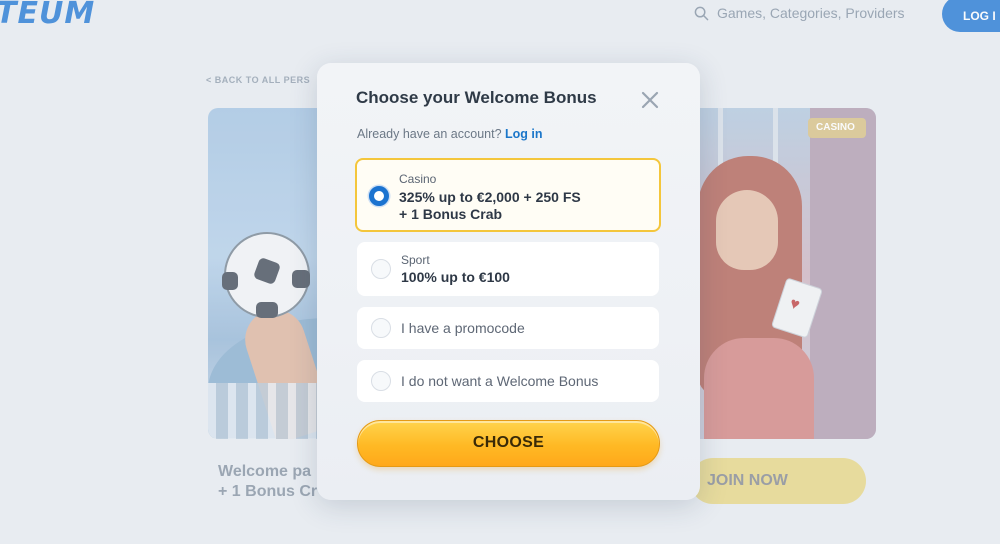  Describe the element at coordinates (451, 214) in the screenshot. I see `option-offer-line2: + 1 Bonus Crab` at that location.